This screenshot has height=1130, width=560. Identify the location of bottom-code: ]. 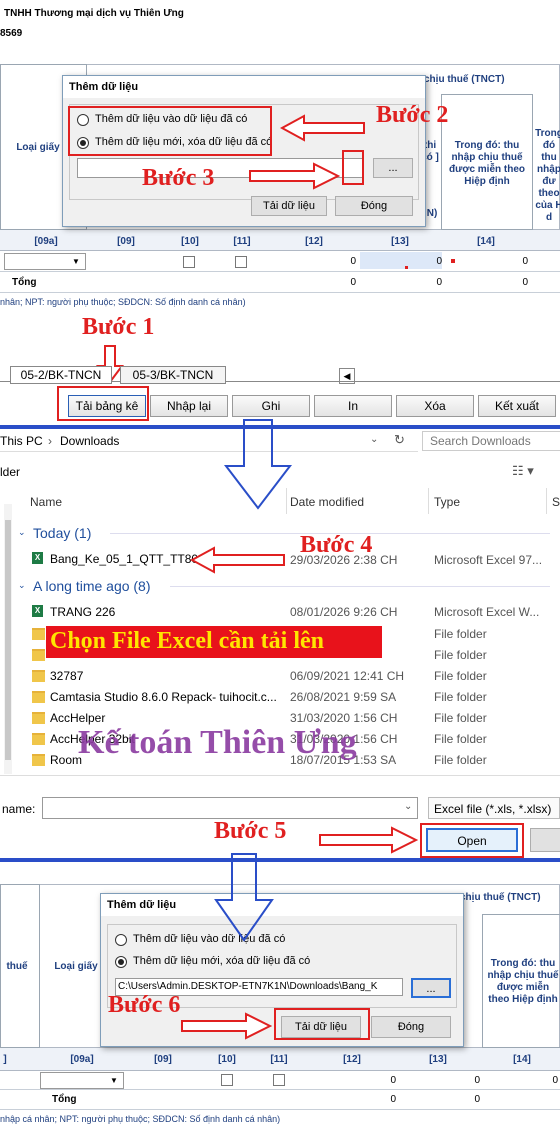
(5, 1059).